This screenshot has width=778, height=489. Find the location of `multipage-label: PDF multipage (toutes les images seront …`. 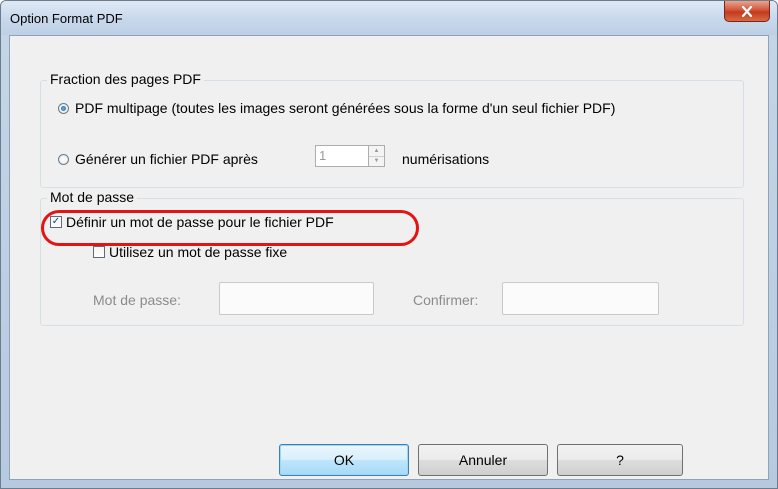

multipage-label: PDF multipage (toutes les images seront … is located at coordinates (345, 108).